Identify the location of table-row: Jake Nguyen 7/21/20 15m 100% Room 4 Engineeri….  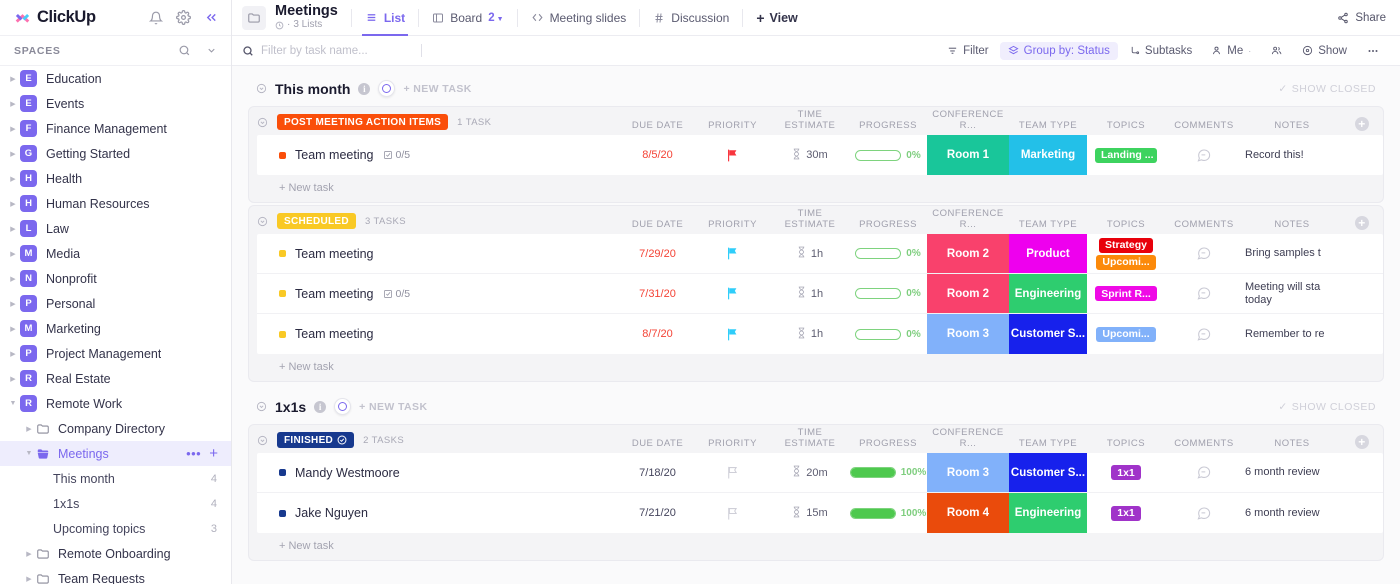
(820, 513).